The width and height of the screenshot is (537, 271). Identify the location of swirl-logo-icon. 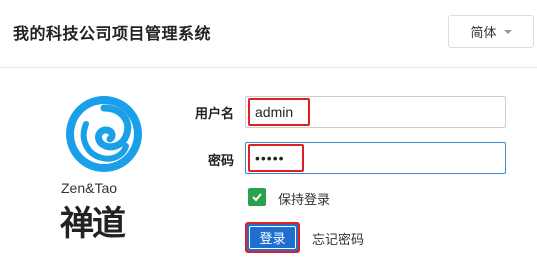
(104, 134).